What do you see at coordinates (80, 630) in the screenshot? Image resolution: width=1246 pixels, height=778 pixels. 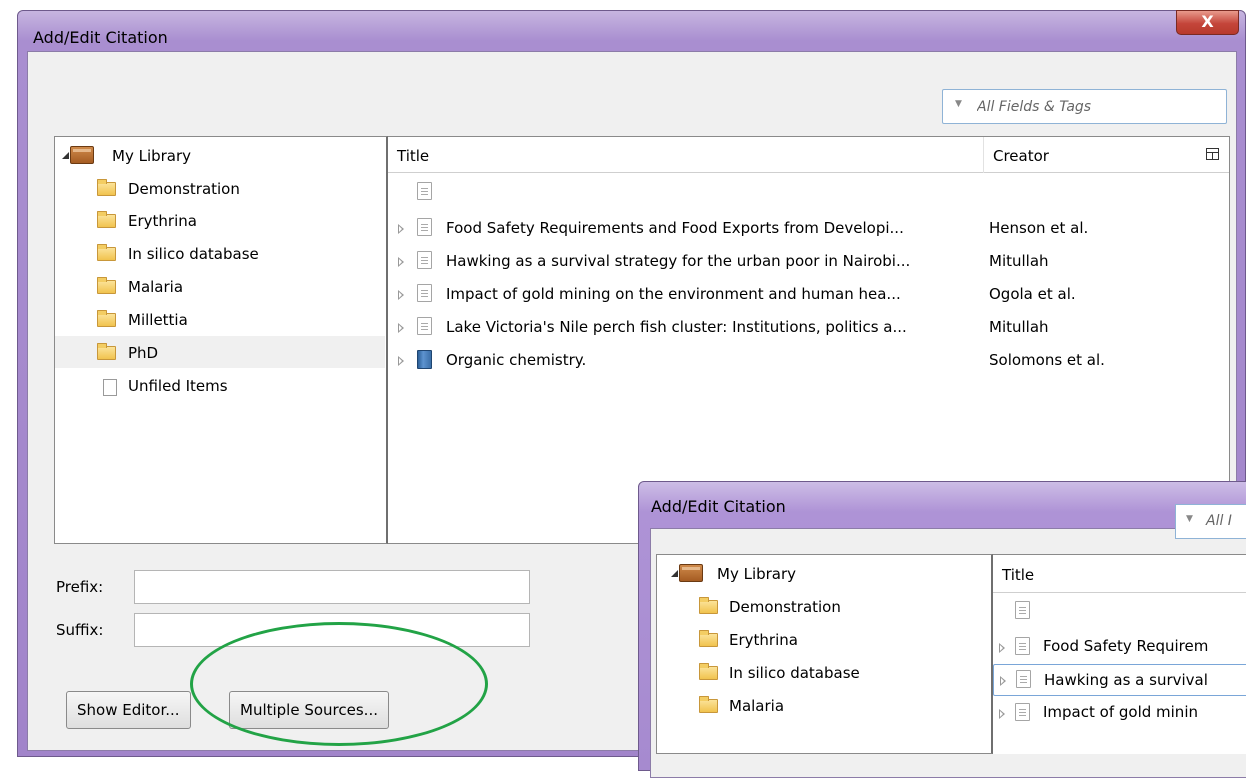 I see `suffix-label: Suffix:` at bounding box center [80, 630].